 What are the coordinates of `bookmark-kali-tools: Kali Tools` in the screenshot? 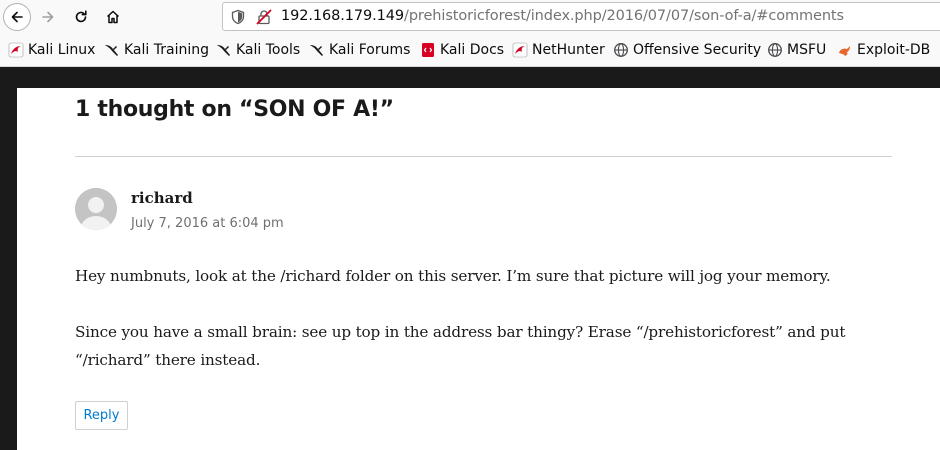 It's located at (258, 50).